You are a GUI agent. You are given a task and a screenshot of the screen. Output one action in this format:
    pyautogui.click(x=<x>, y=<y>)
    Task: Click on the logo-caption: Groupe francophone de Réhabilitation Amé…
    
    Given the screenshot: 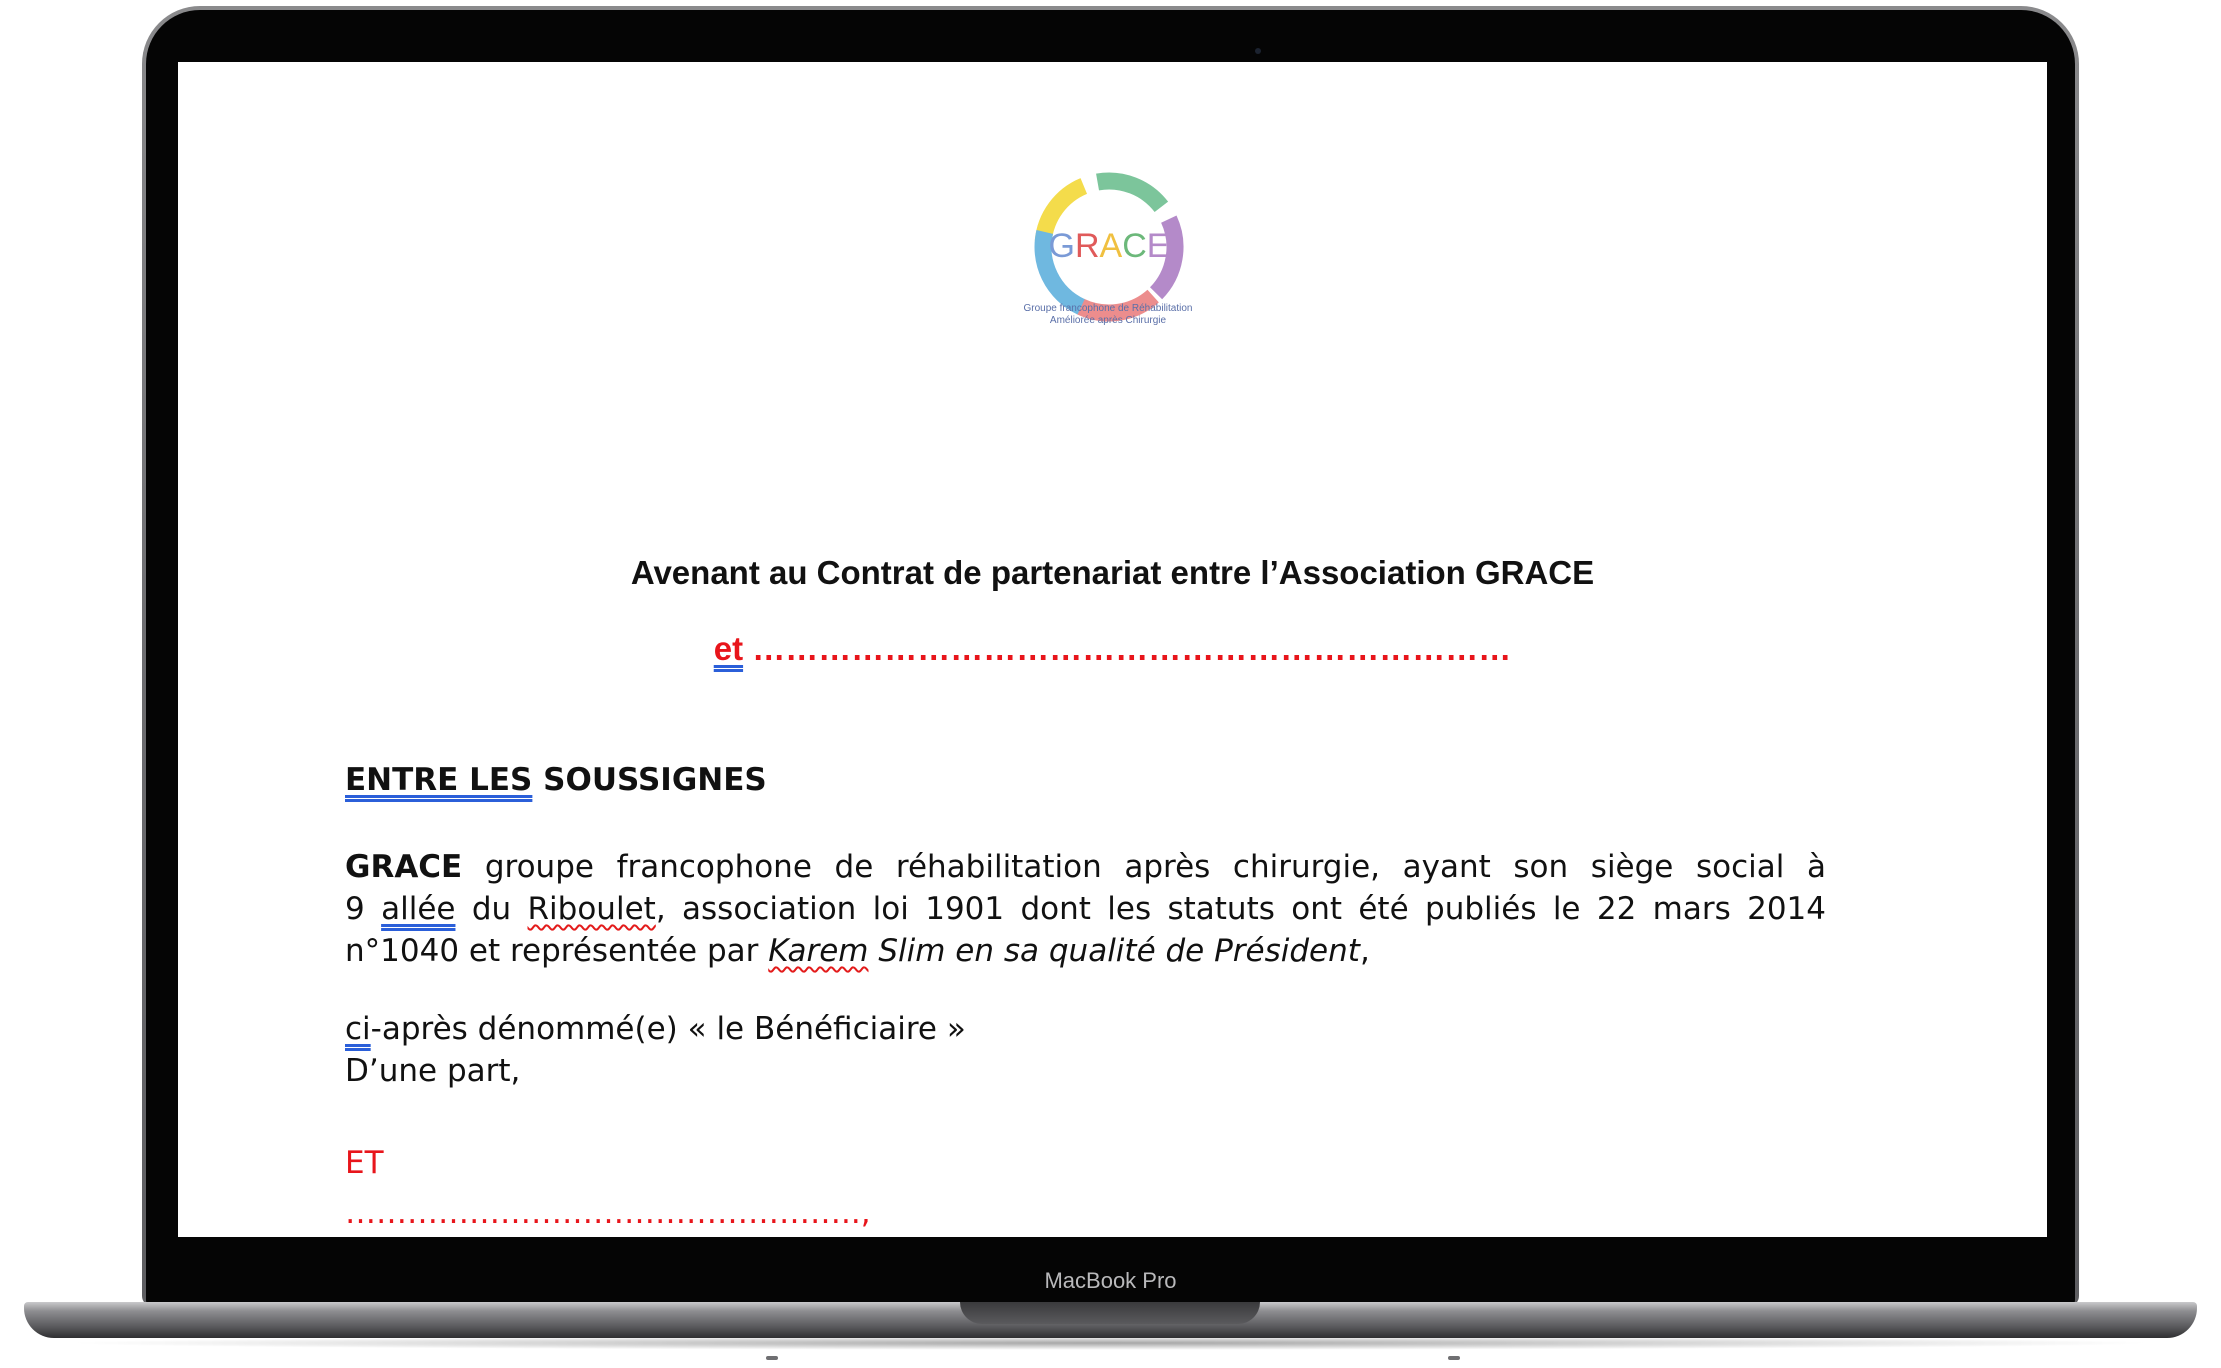 What is the action you would take?
    pyautogui.click(x=1108, y=315)
    